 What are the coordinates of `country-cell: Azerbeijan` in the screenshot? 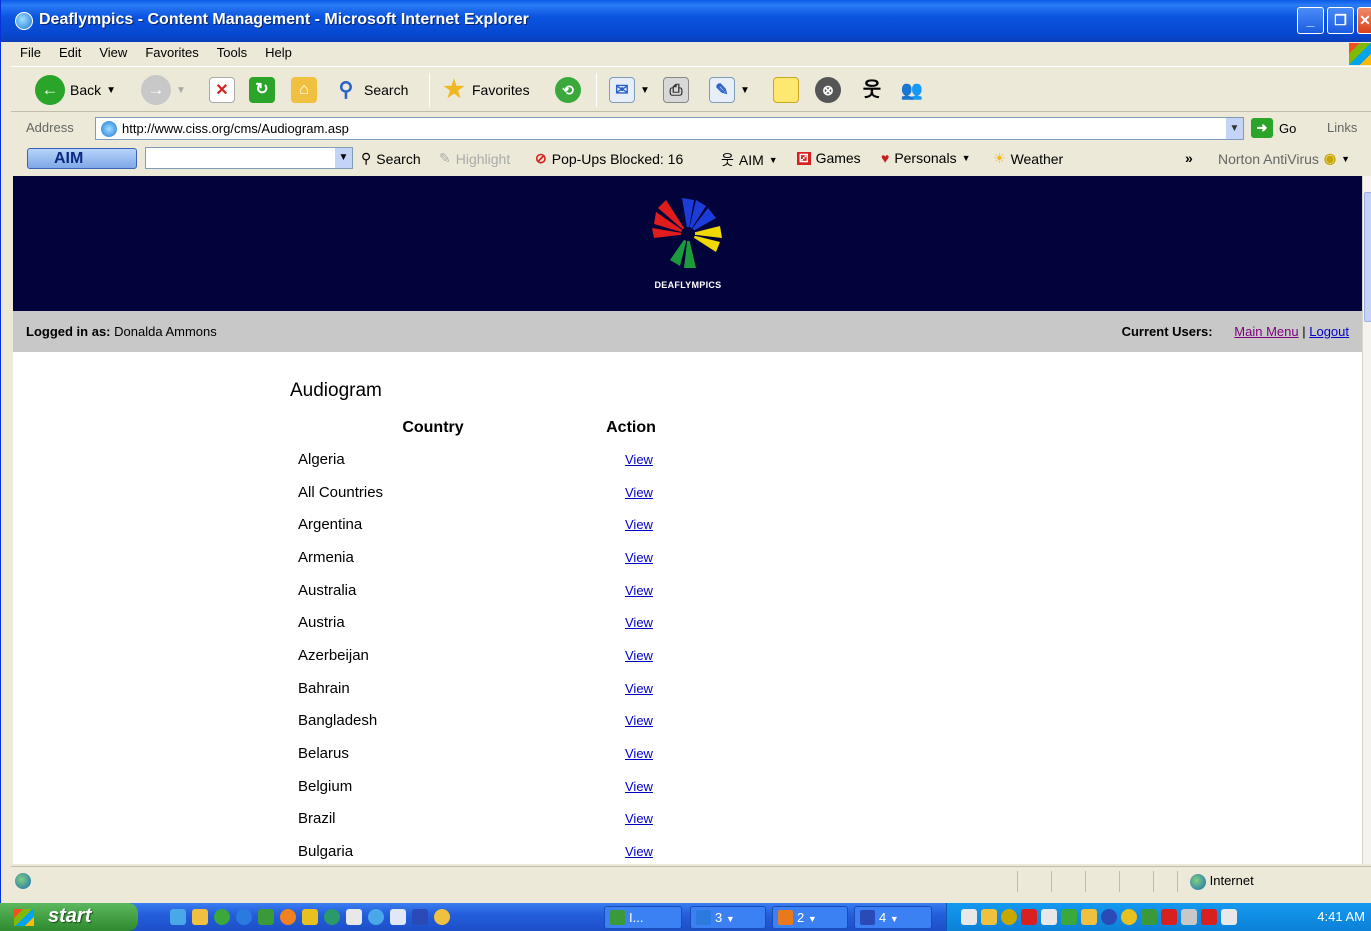 It's located at (333, 655).